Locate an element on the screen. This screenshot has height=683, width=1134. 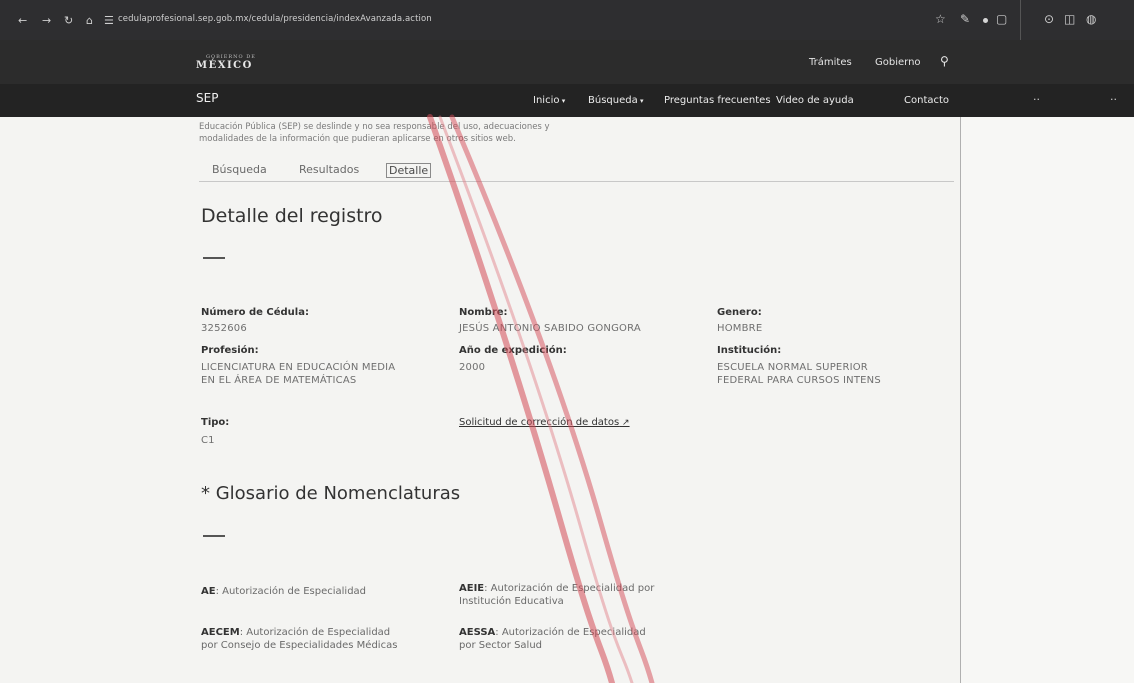
institucion-label: Institución: is located at coordinates (749, 350).